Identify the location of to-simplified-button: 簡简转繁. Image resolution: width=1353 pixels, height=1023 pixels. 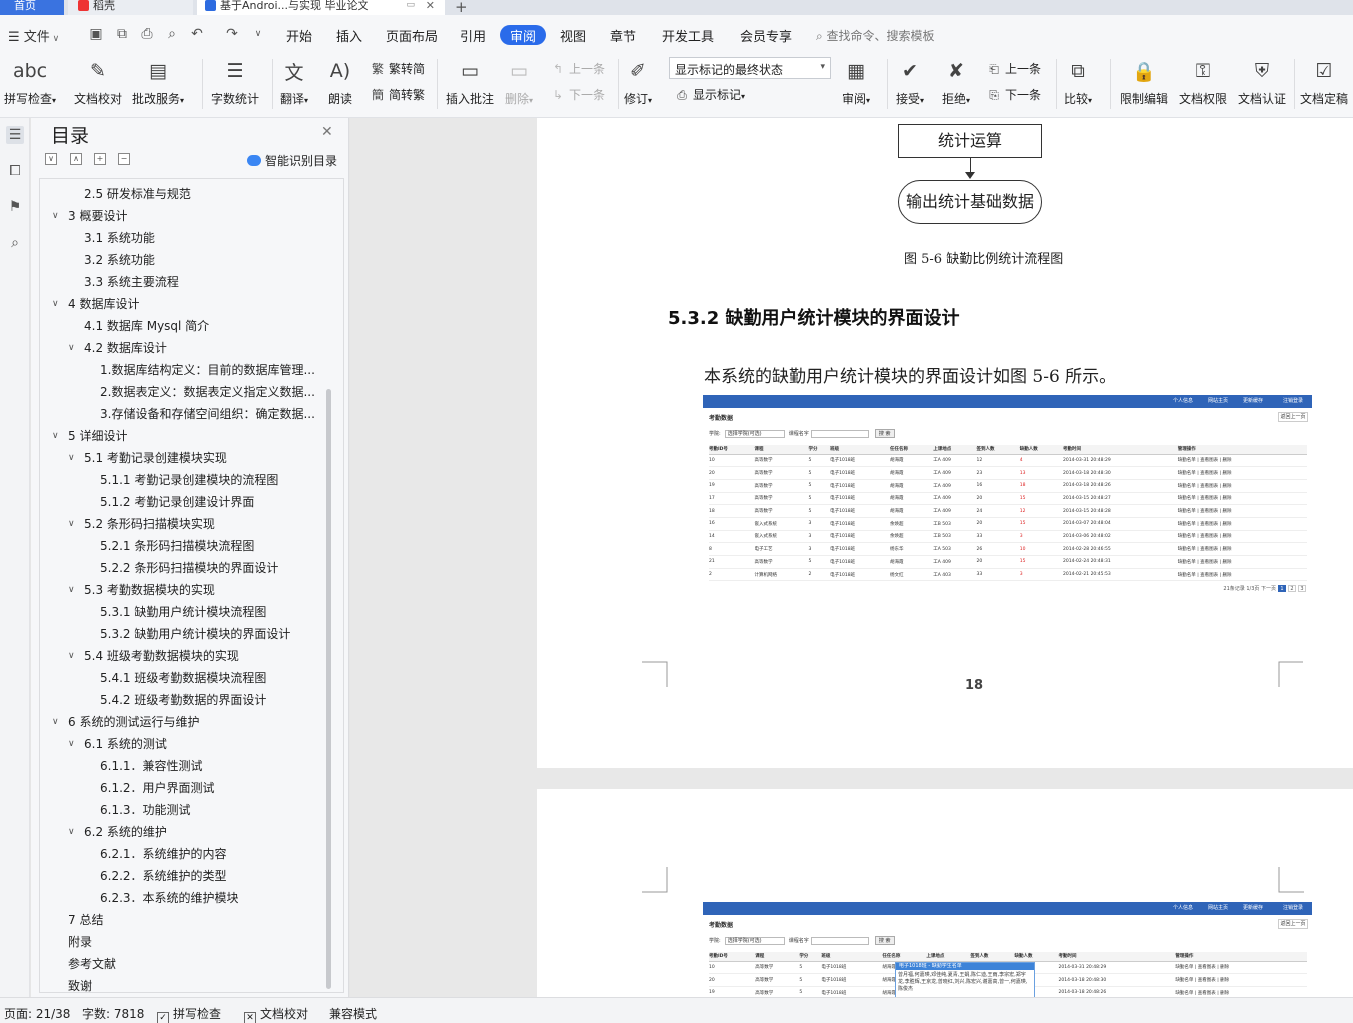
(397, 94).